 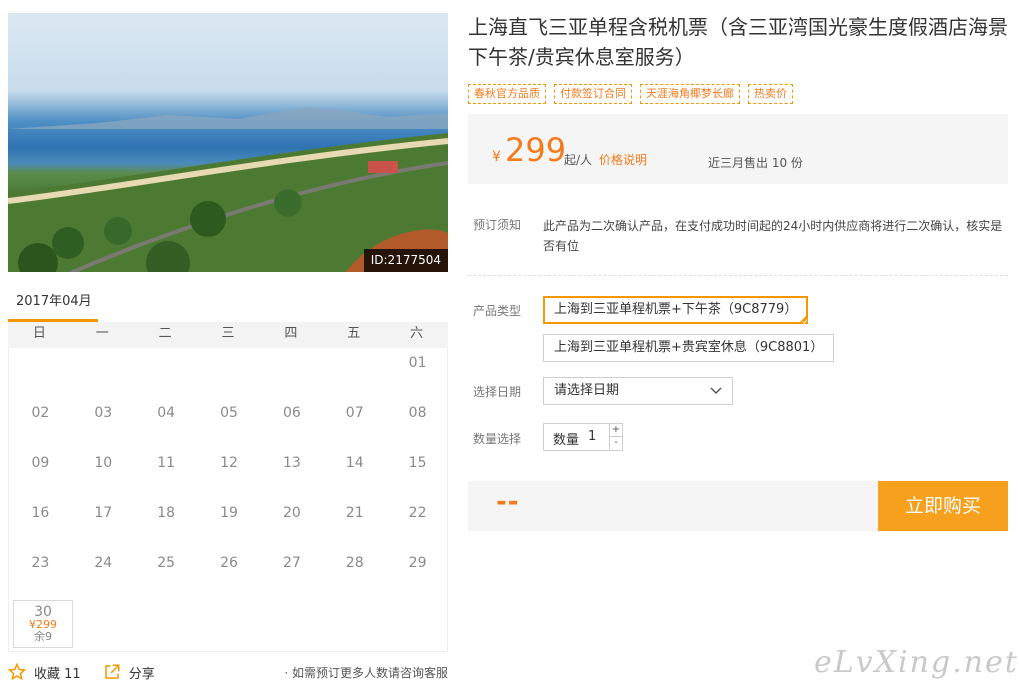 I want to click on watermark: eLvXing.net, so click(x=916, y=662).